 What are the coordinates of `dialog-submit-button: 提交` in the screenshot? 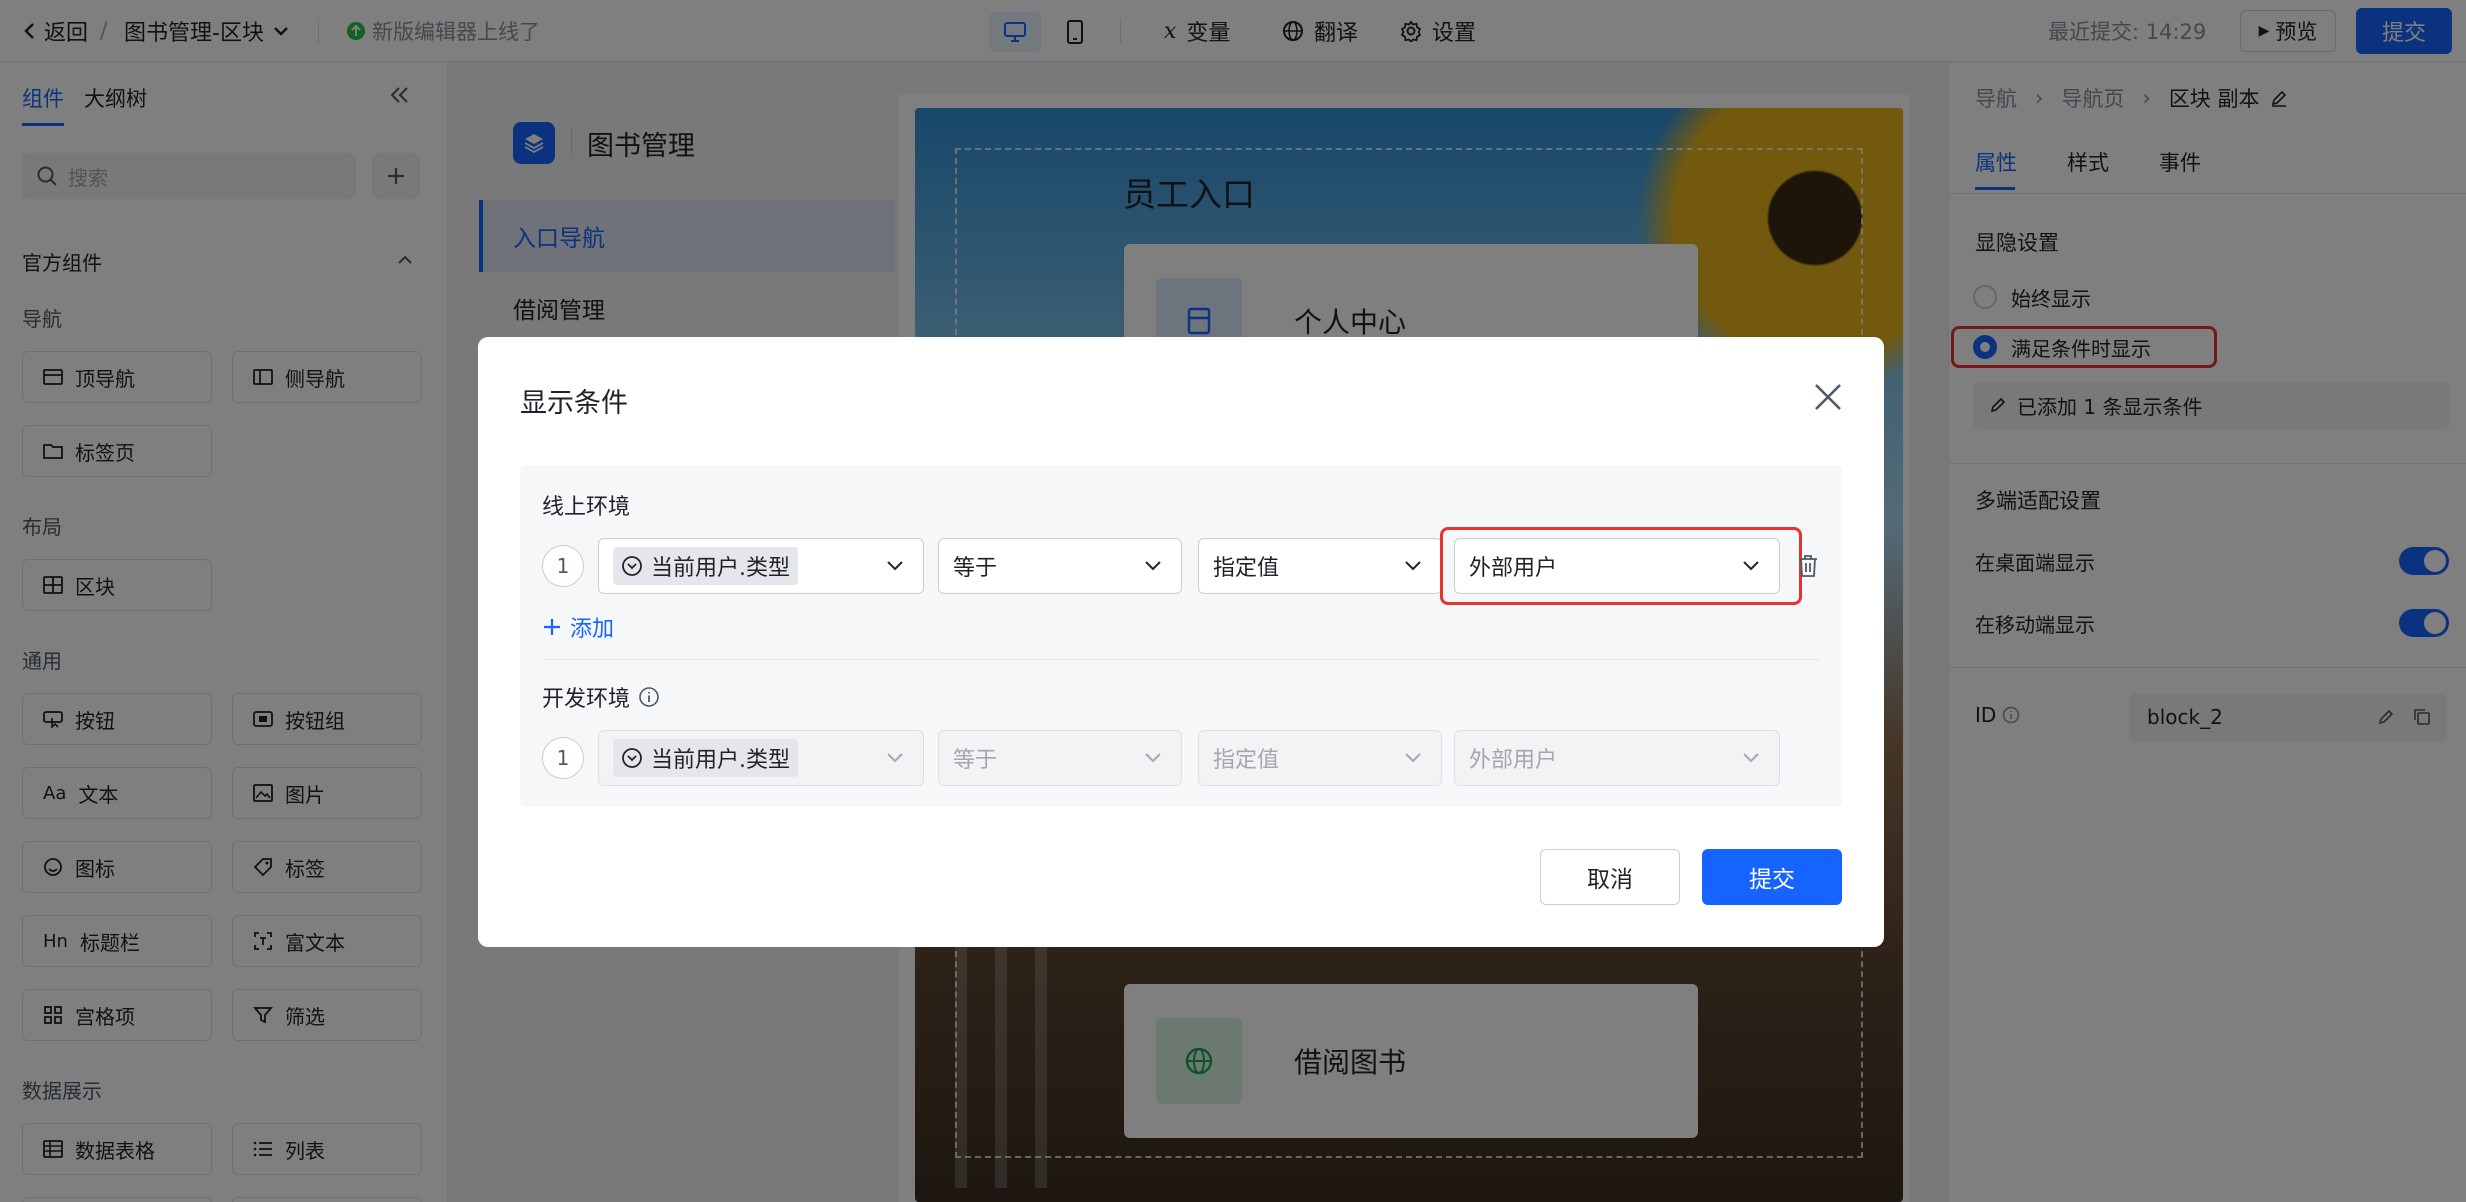 It's located at (1772, 877).